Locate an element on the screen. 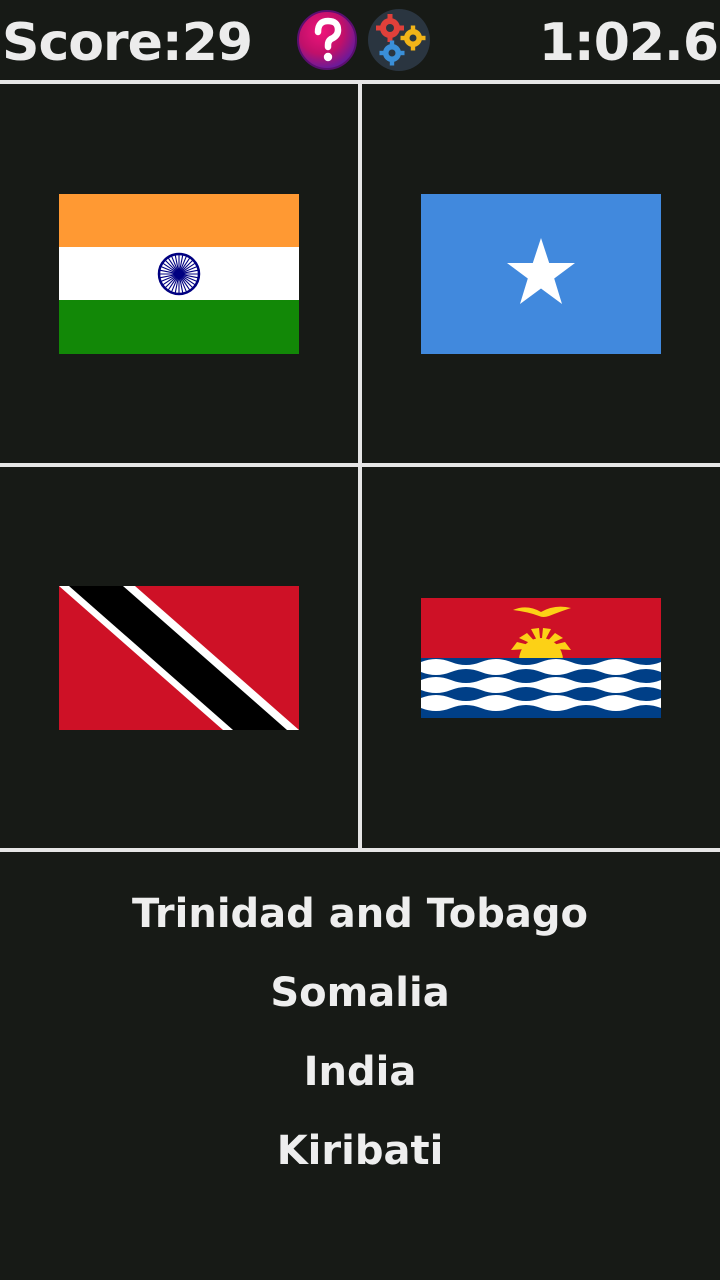  score-label: Score:29 is located at coordinates (127, 43).